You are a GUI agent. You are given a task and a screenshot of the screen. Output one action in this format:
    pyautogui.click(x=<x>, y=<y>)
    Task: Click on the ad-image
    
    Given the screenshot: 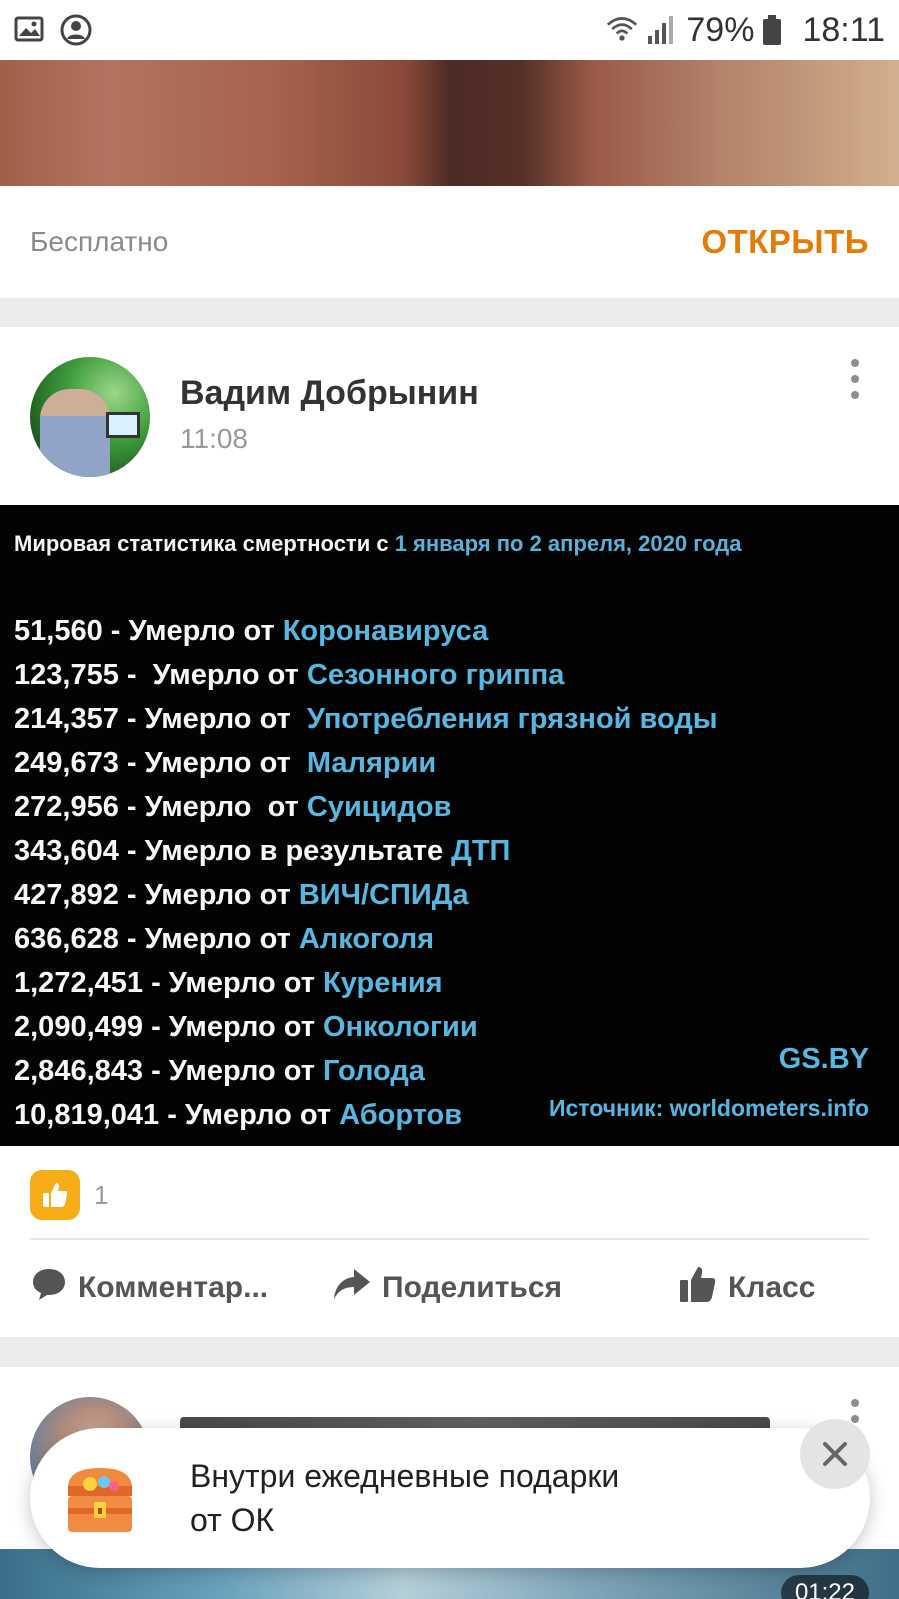 What is the action you would take?
    pyautogui.click(x=449, y=123)
    